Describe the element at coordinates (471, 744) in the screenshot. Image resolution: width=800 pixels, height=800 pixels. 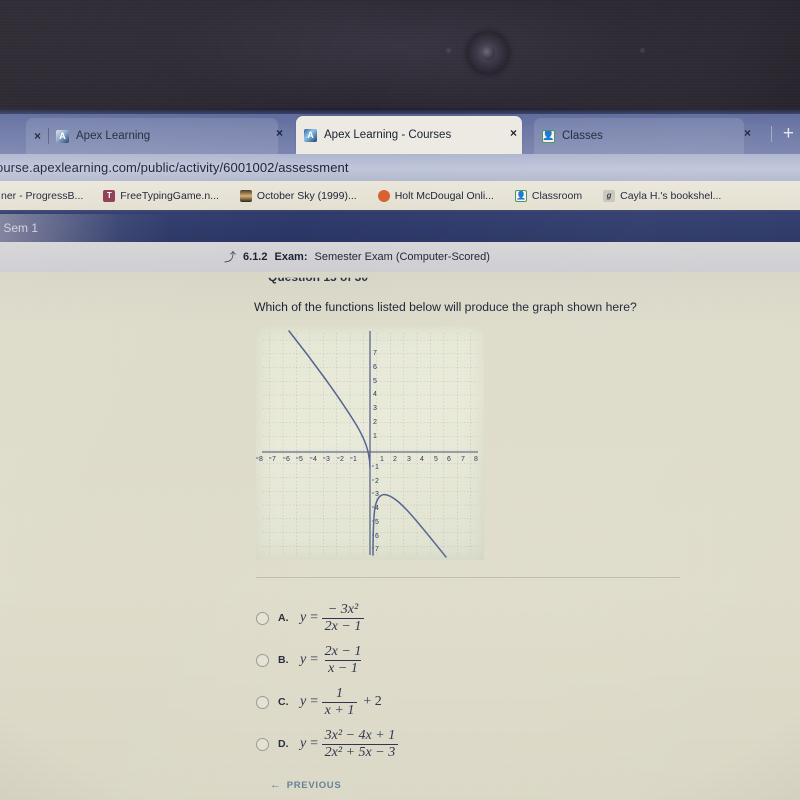
I see `answer-option-d: D. y = 3x² − 4x + 1 2x² + 5x − 3` at that location.